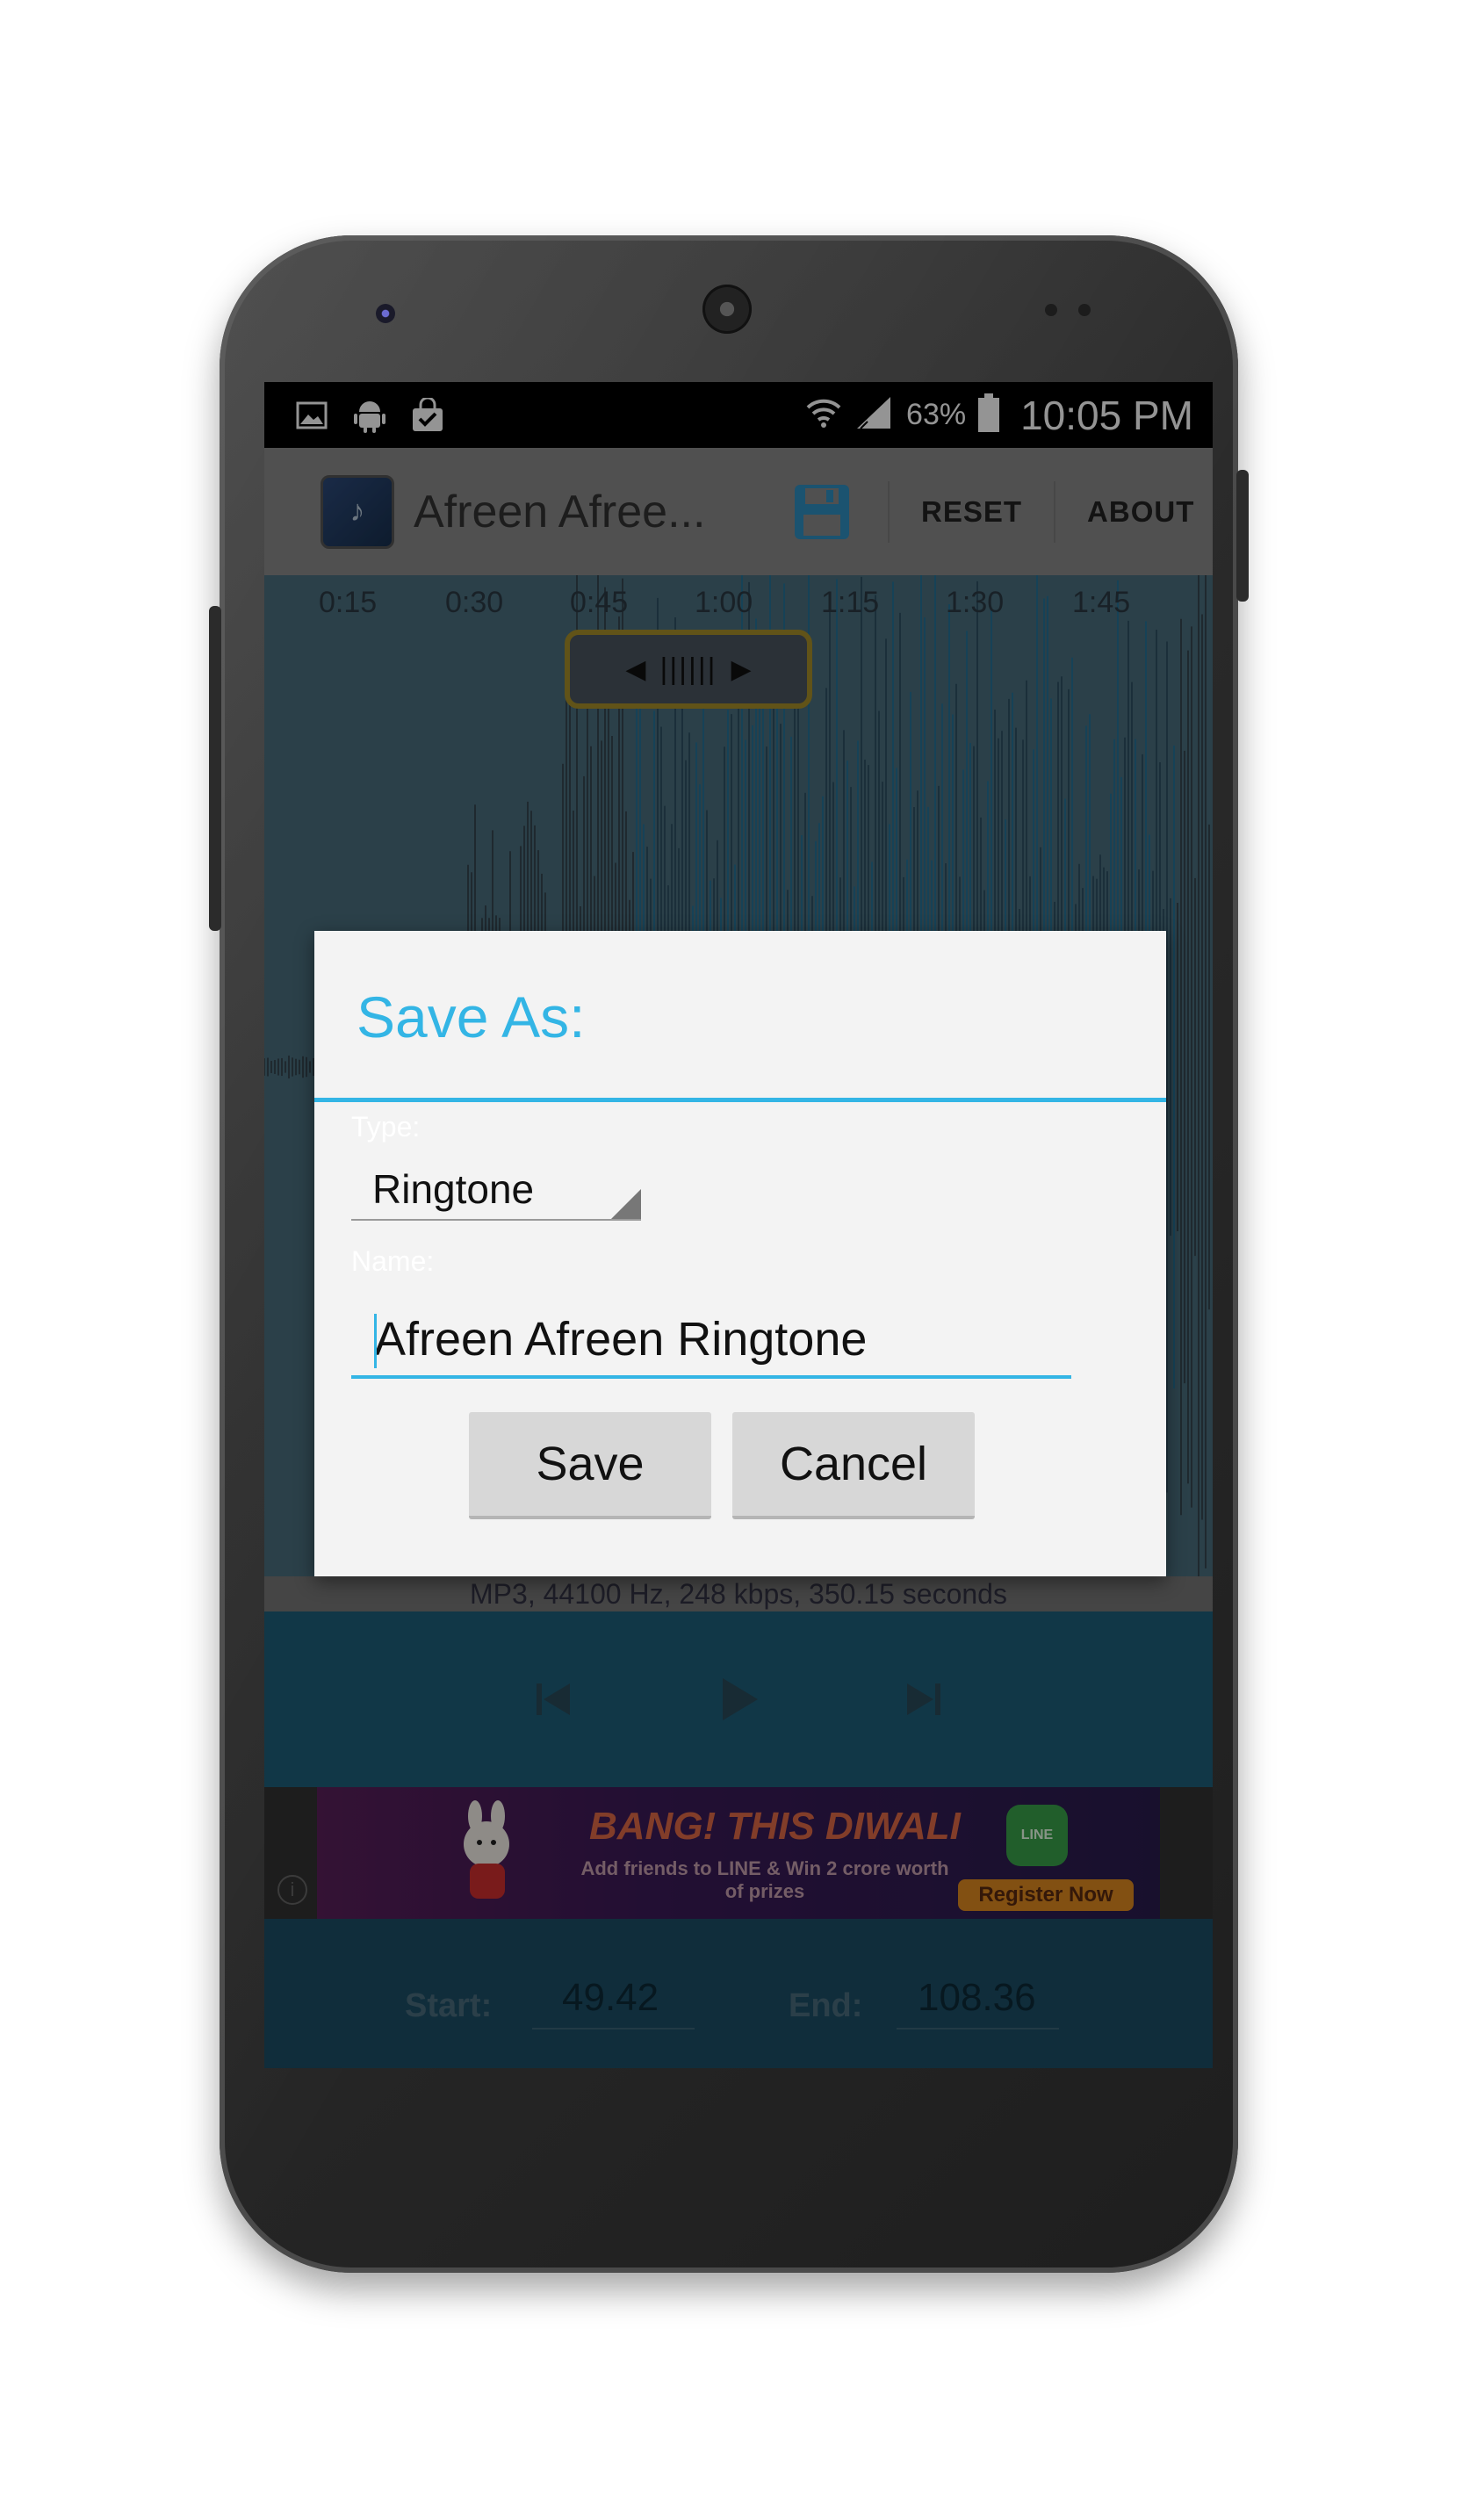 The image size is (1484, 2509). I want to click on name-value: Afreen Afreen Ringtone, so click(621, 1339).